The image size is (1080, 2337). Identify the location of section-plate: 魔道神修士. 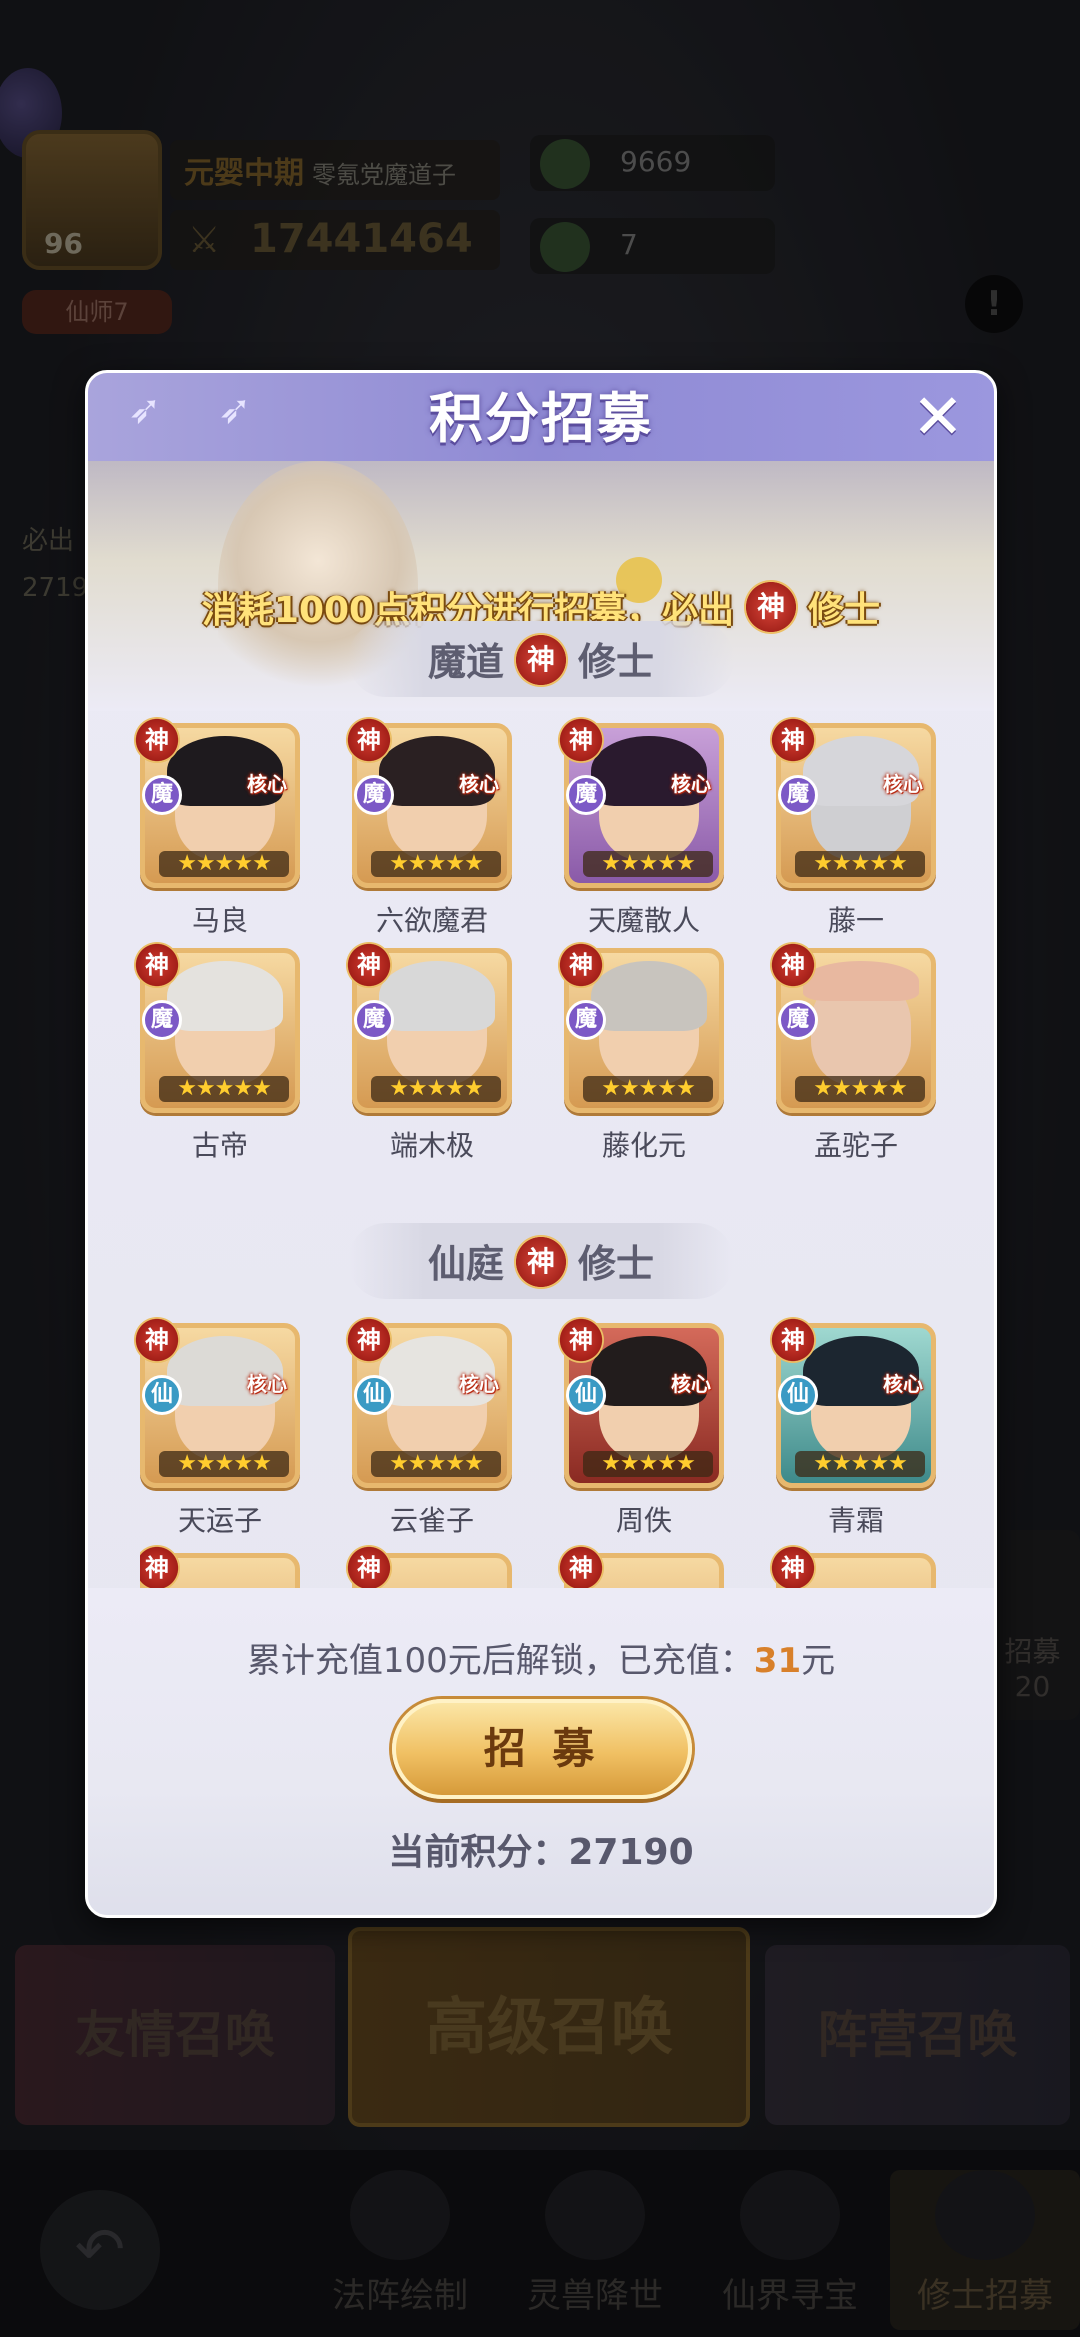
(541, 659).